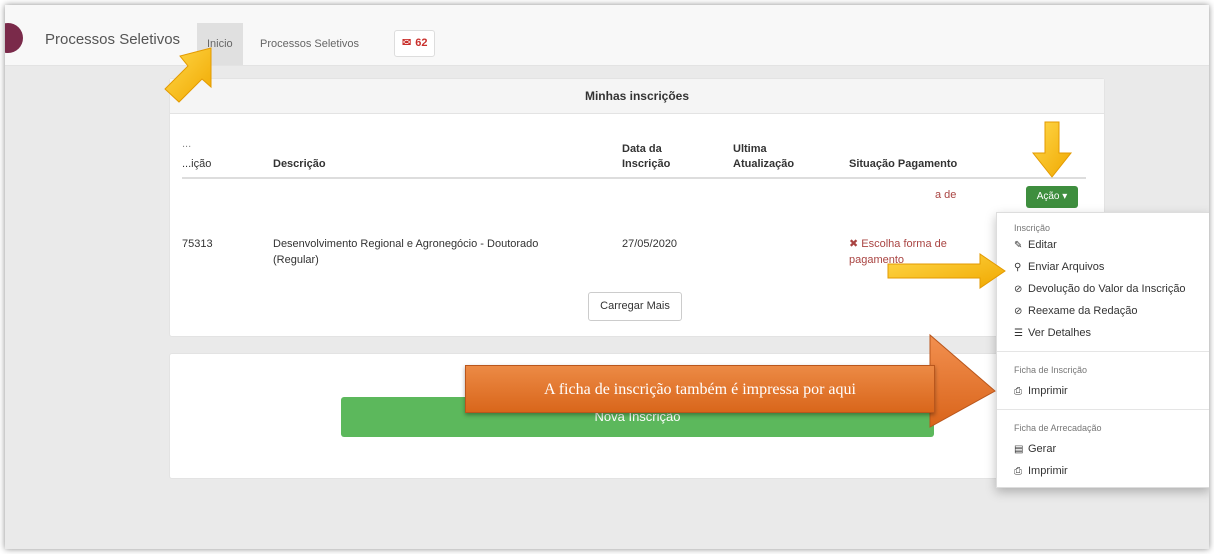 The height and width of the screenshot is (554, 1214). Describe the element at coordinates (1052, 149) in the screenshot. I see `arrow-pointing-acao` at that location.